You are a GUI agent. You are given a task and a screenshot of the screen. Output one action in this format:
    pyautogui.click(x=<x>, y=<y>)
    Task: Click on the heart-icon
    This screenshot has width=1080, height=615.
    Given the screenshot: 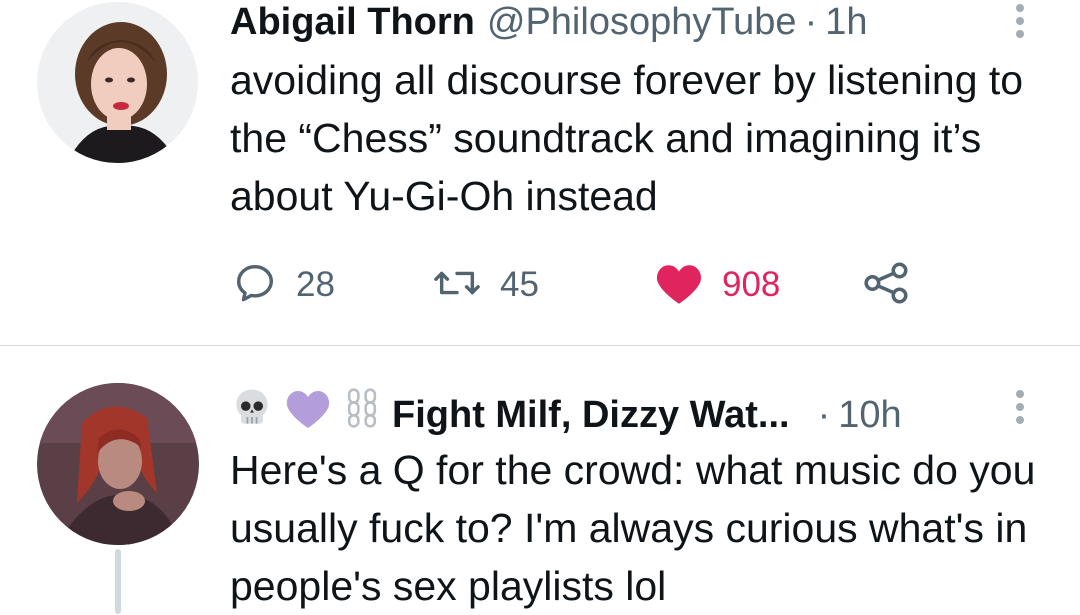 What is the action you would take?
    pyautogui.click(x=679, y=285)
    